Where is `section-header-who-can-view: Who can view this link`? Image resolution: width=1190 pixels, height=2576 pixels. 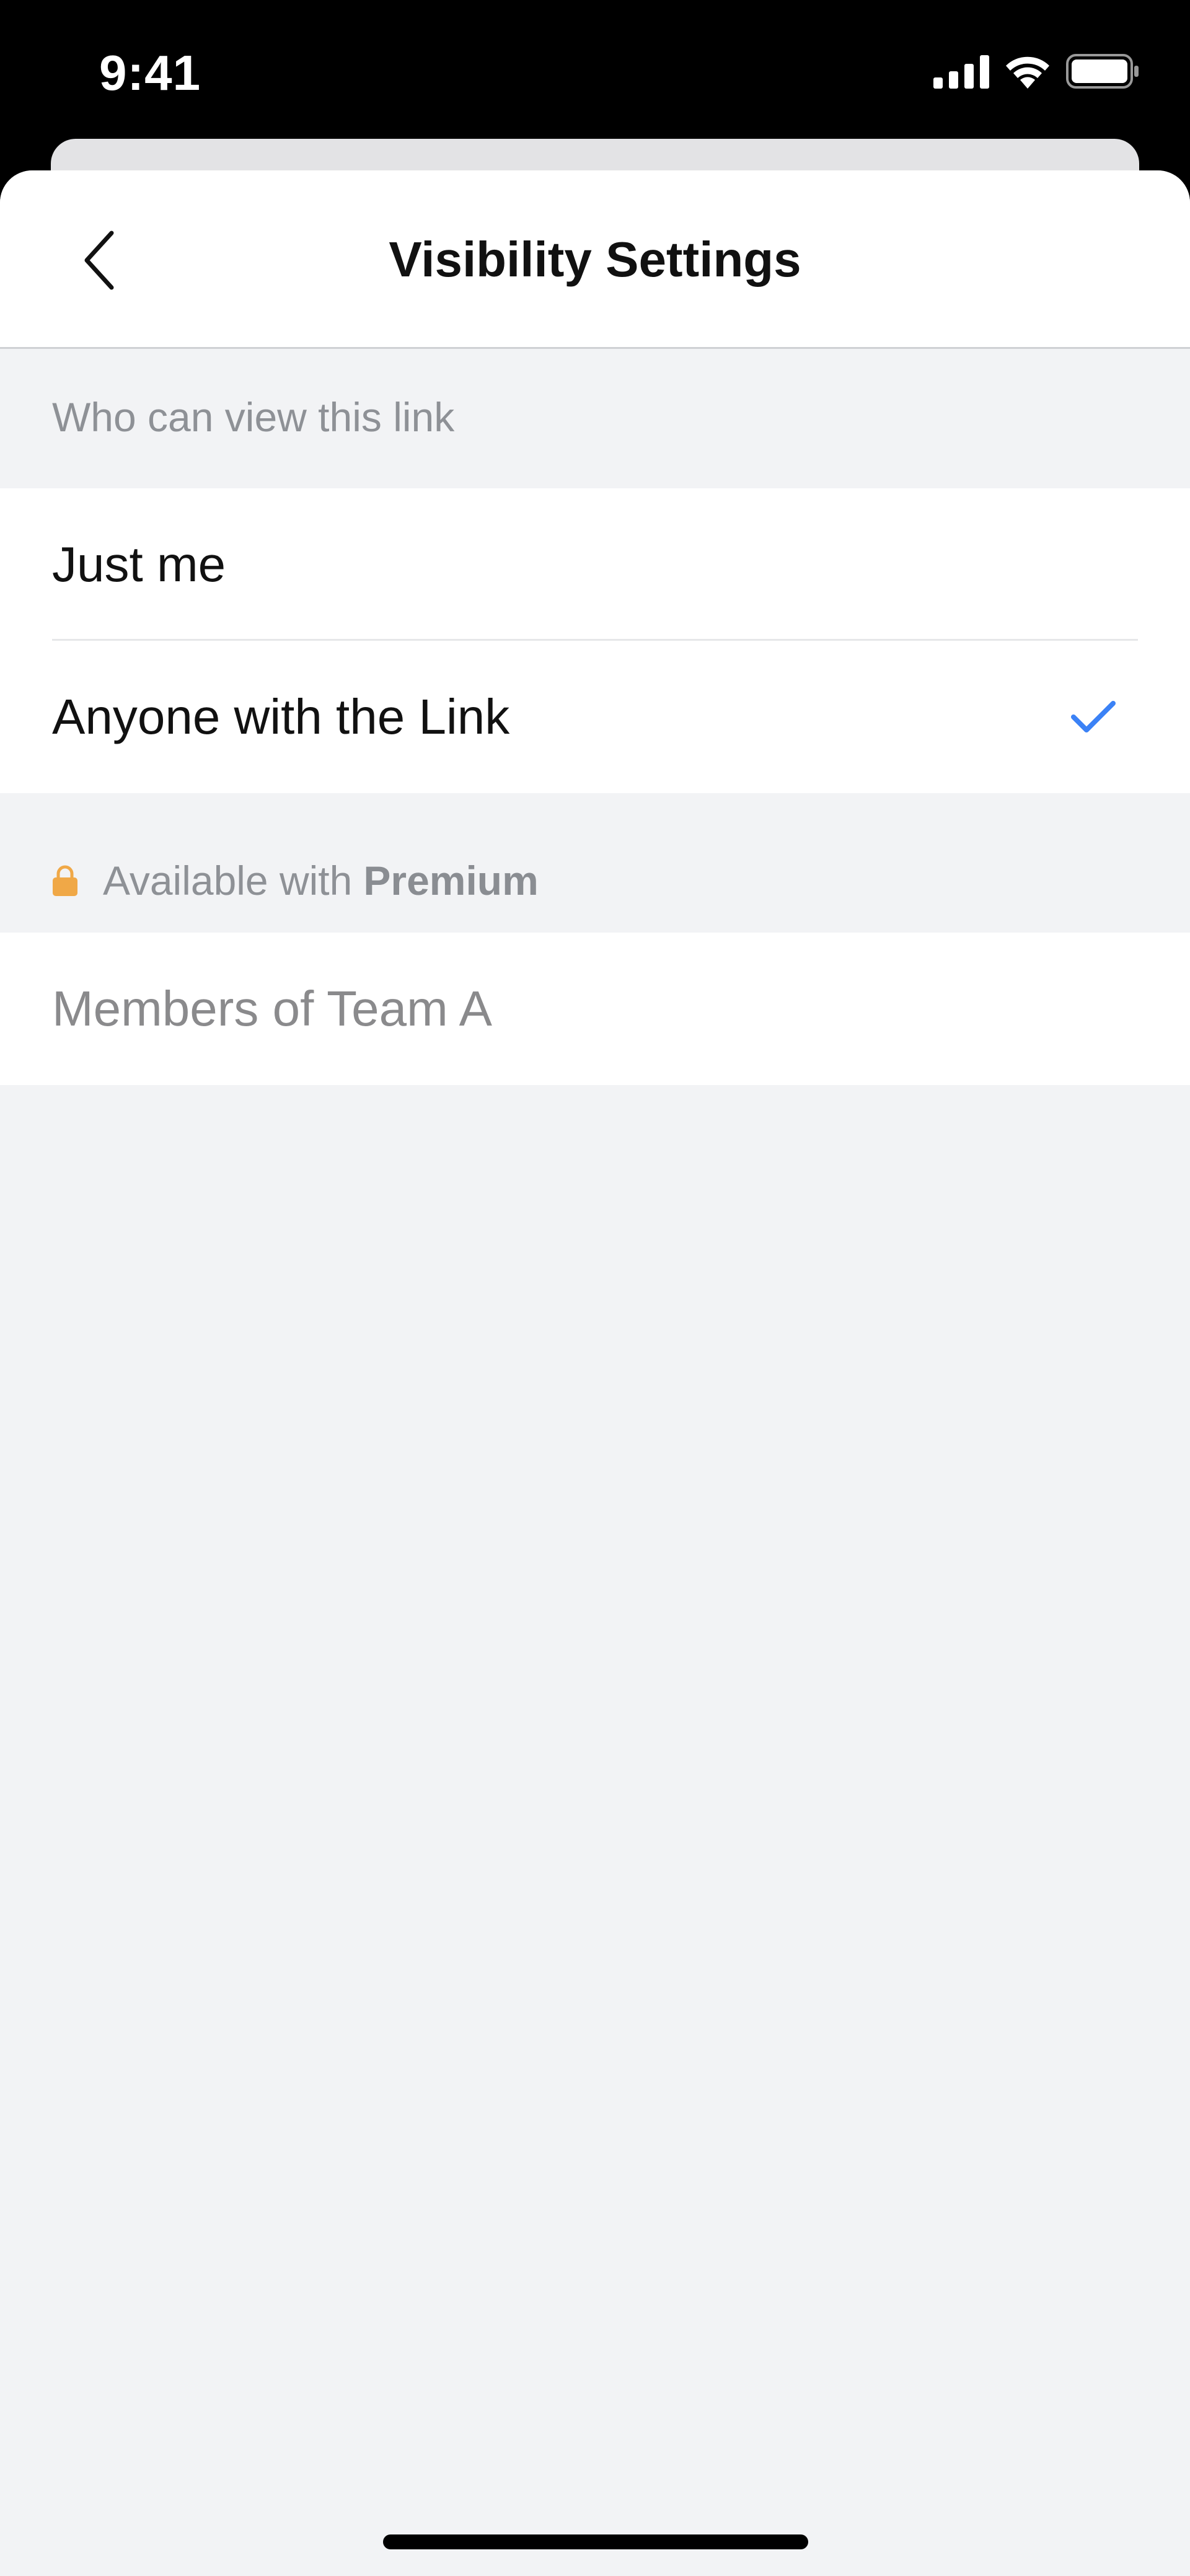
section-header-who-can-view: Who can view this link is located at coordinates (253, 417).